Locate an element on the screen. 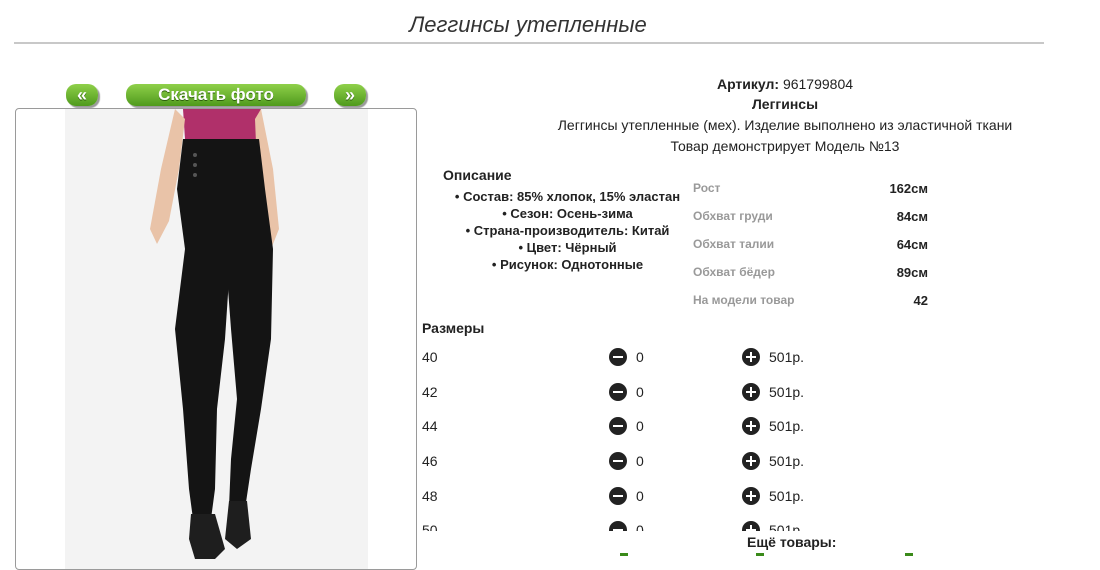  size-row: 40 0 501р. is located at coordinates (625, 357).